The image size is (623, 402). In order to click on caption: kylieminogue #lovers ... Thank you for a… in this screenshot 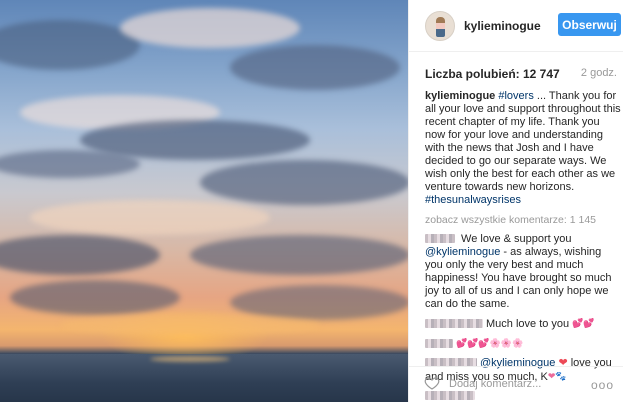, I will do `click(523, 148)`.